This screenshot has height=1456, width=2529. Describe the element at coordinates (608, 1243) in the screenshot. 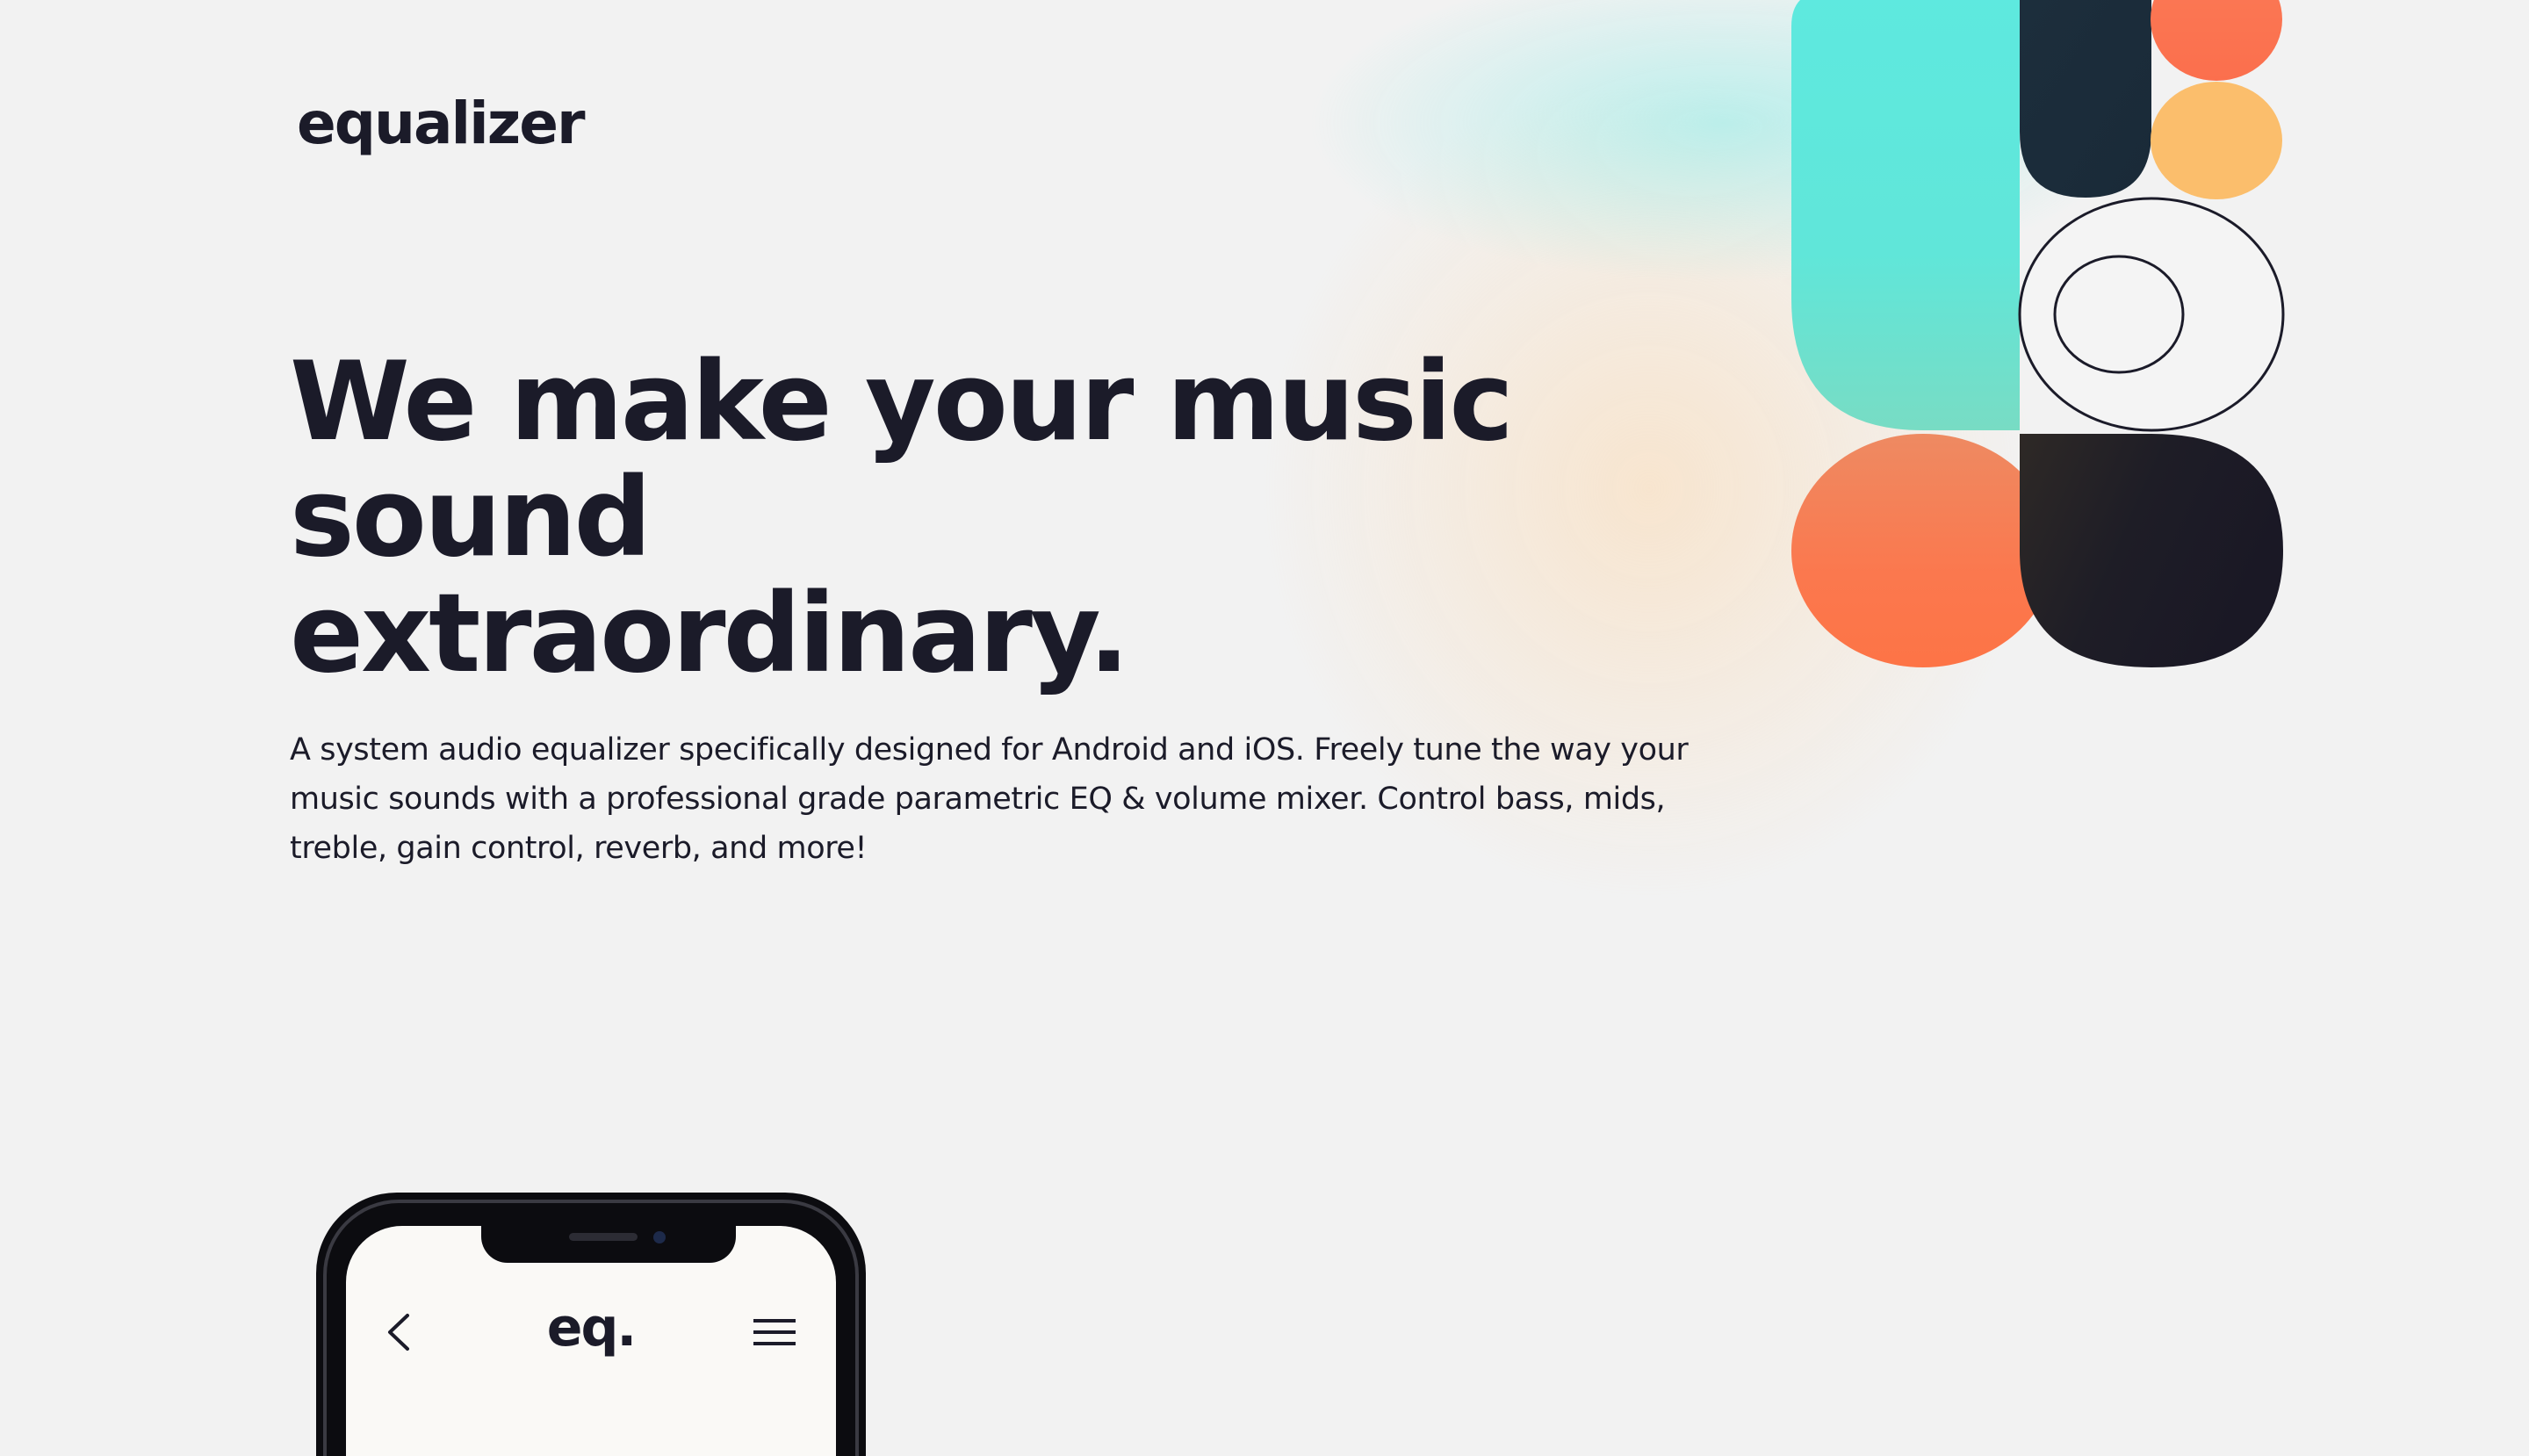

I see `phone-notch` at that location.